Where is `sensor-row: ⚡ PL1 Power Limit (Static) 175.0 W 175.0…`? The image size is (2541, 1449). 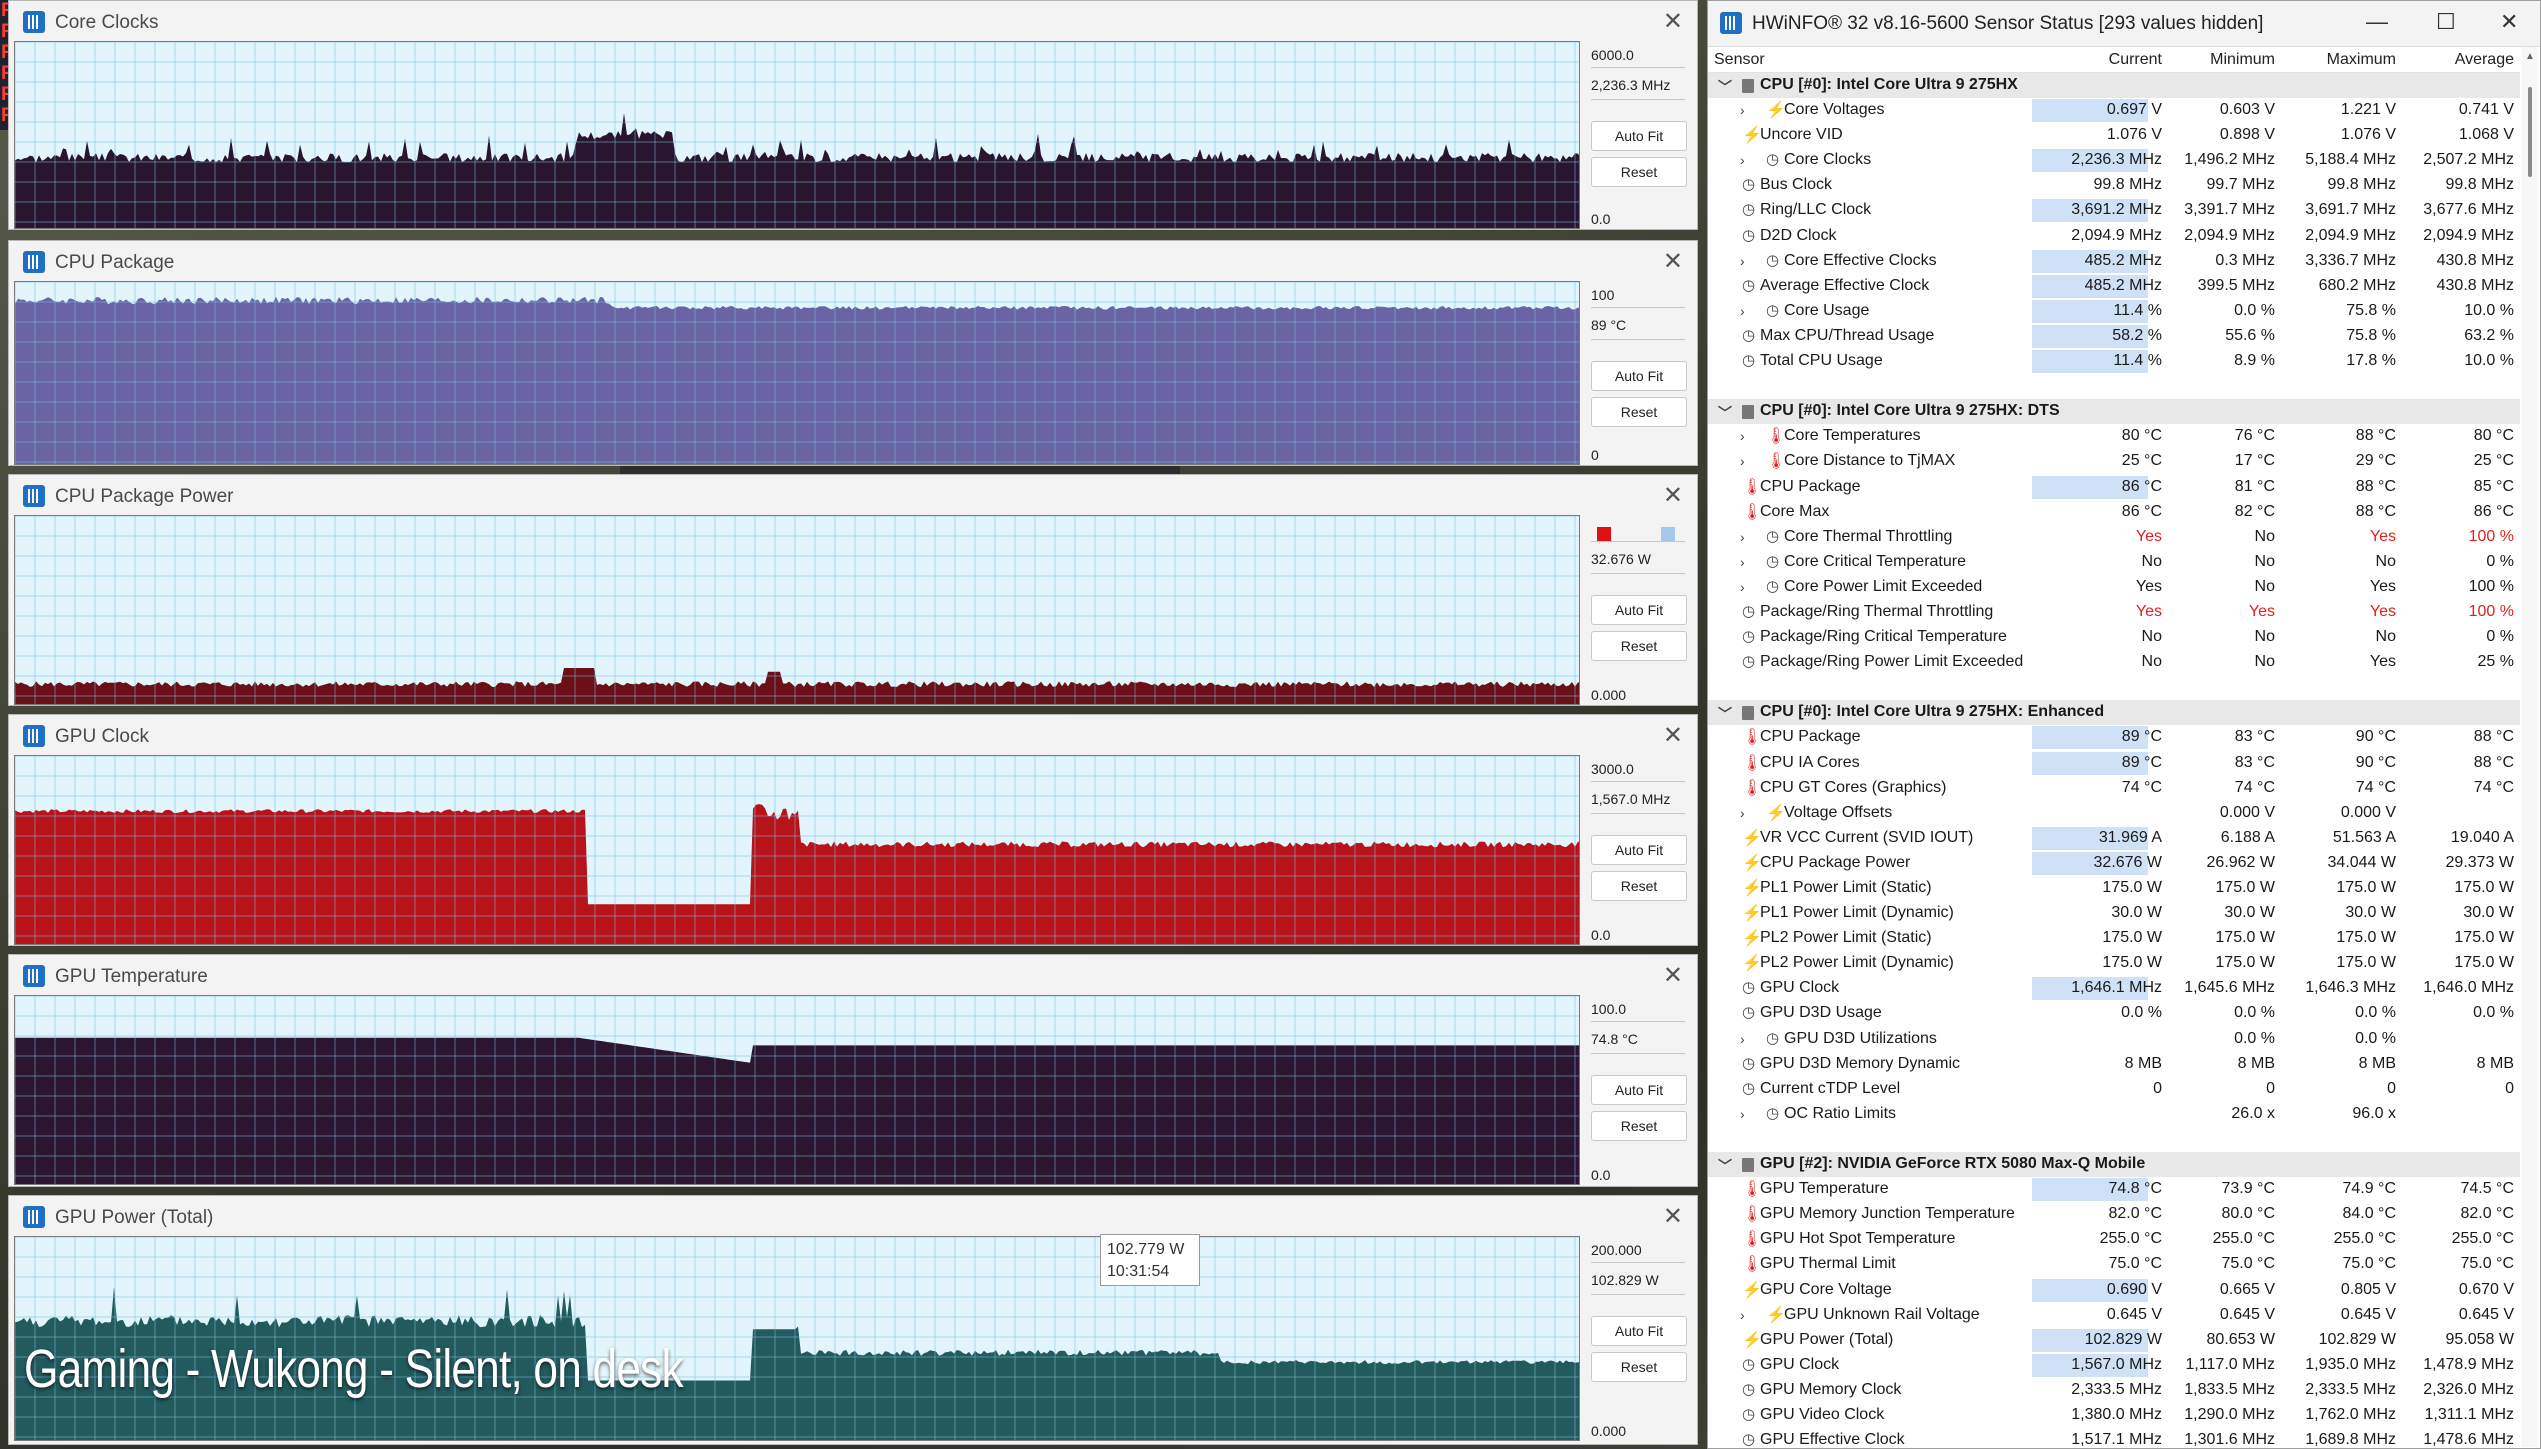
sensor-row: ⚡ PL1 Power Limit (Static) 175.0 W 175.0… is located at coordinates (2114, 888).